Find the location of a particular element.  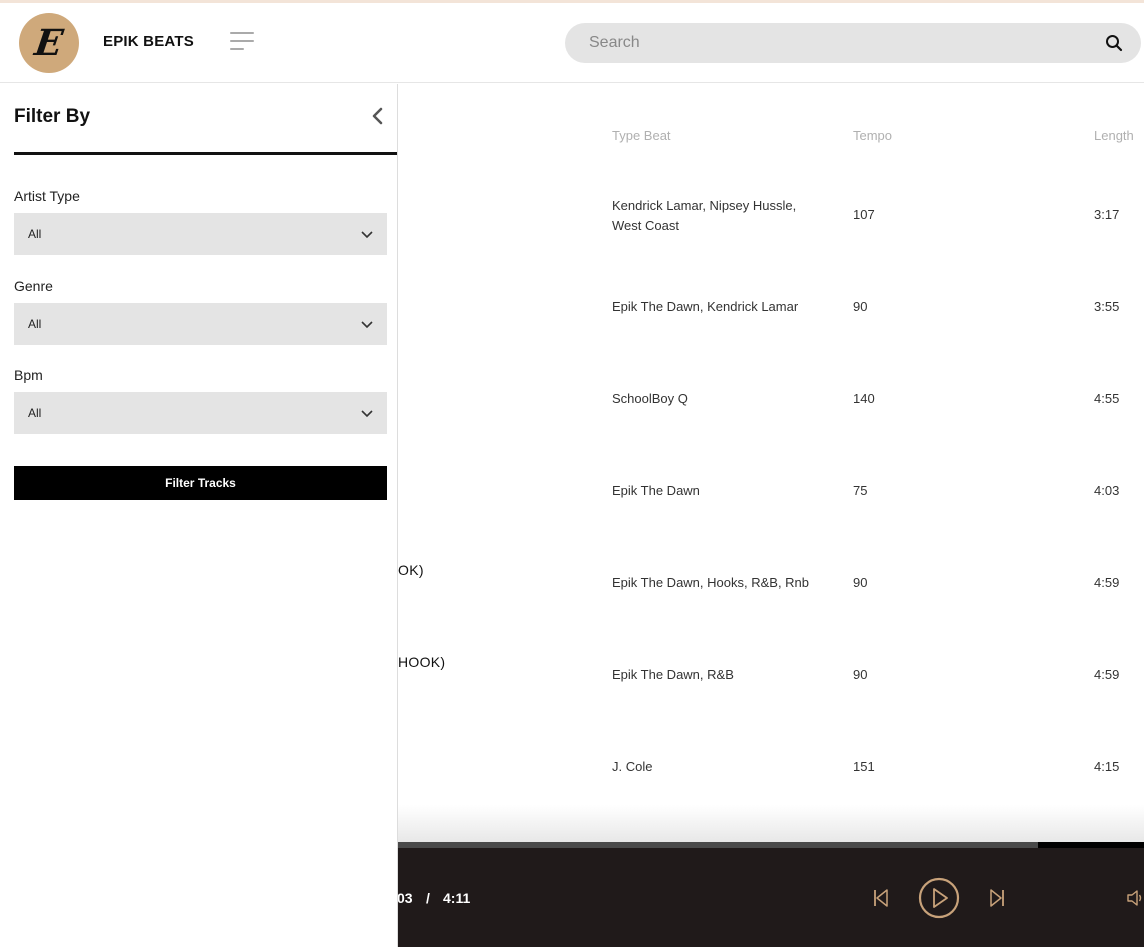

row-5-tempo: 90 is located at coordinates (860, 582).